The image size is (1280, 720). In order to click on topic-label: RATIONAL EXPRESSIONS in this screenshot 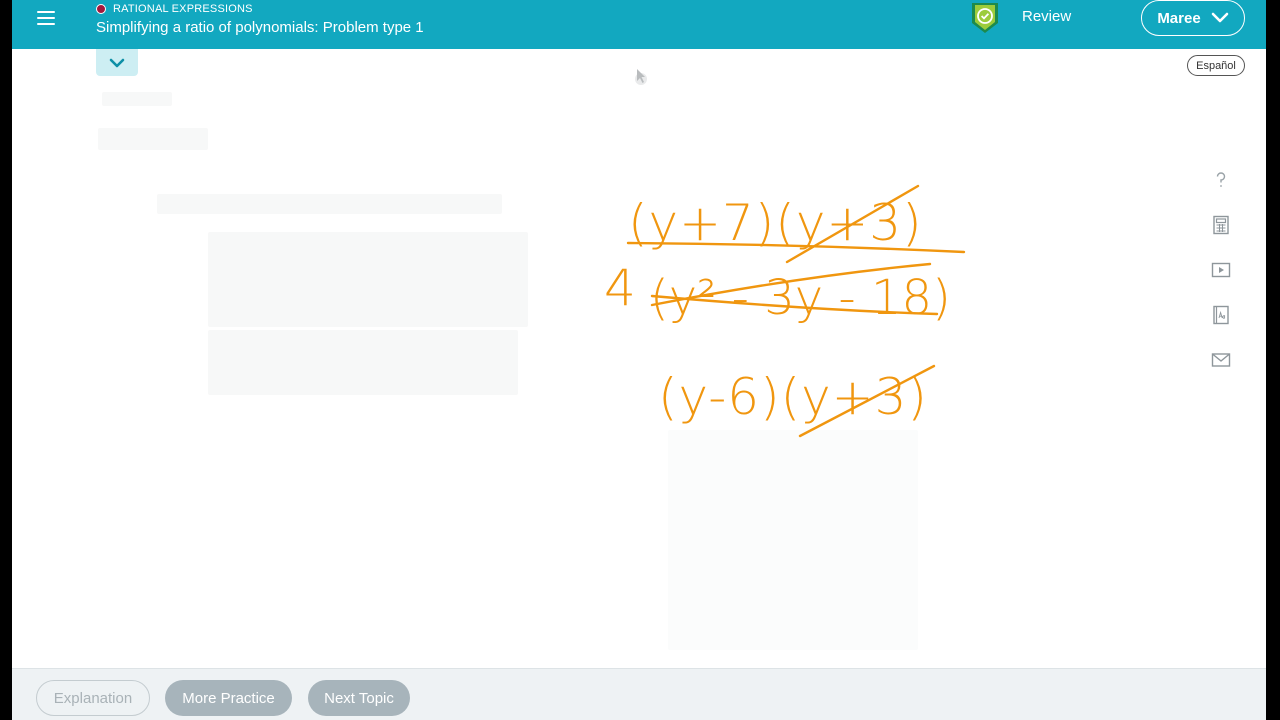, I will do `click(183, 9)`.